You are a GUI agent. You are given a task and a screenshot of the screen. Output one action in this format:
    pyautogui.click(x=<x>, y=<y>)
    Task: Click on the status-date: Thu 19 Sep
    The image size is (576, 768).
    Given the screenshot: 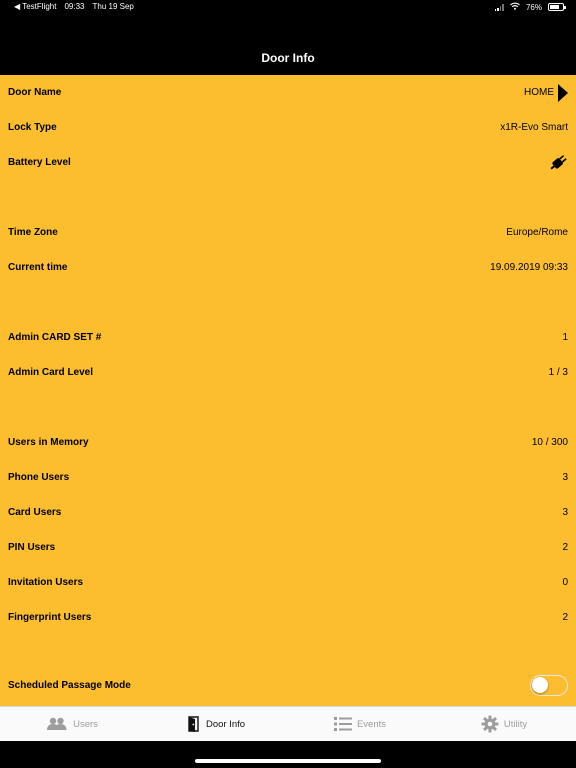 What is the action you would take?
    pyautogui.click(x=113, y=6)
    